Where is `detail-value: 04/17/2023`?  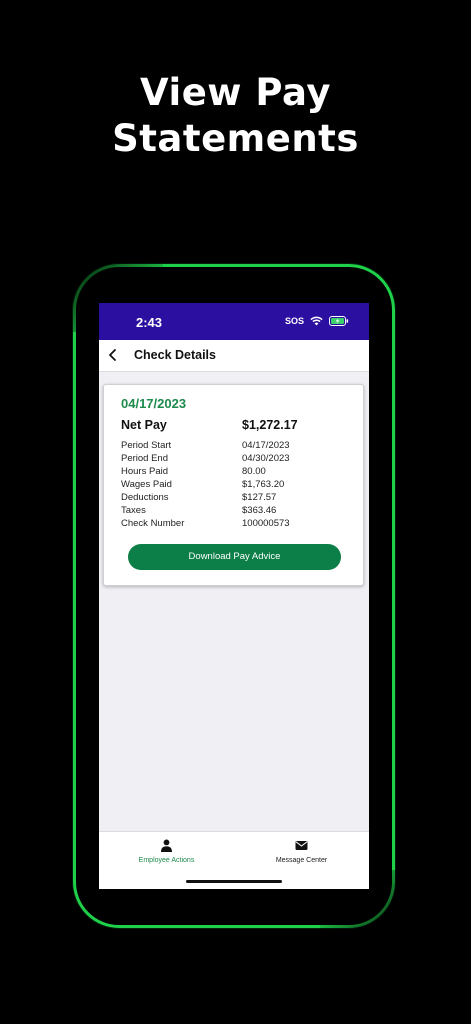 detail-value: 04/17/2023 is located at coordinates (266, 445).